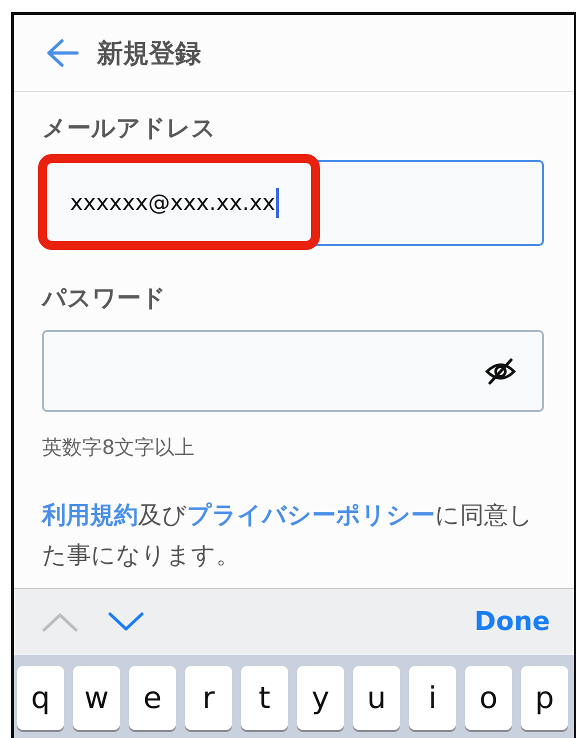 This screenshot has width=576, height=738. What do you see at coordinates (544, 698) in the screenshot?
I see `key: p` at bounding box center [544, 698].